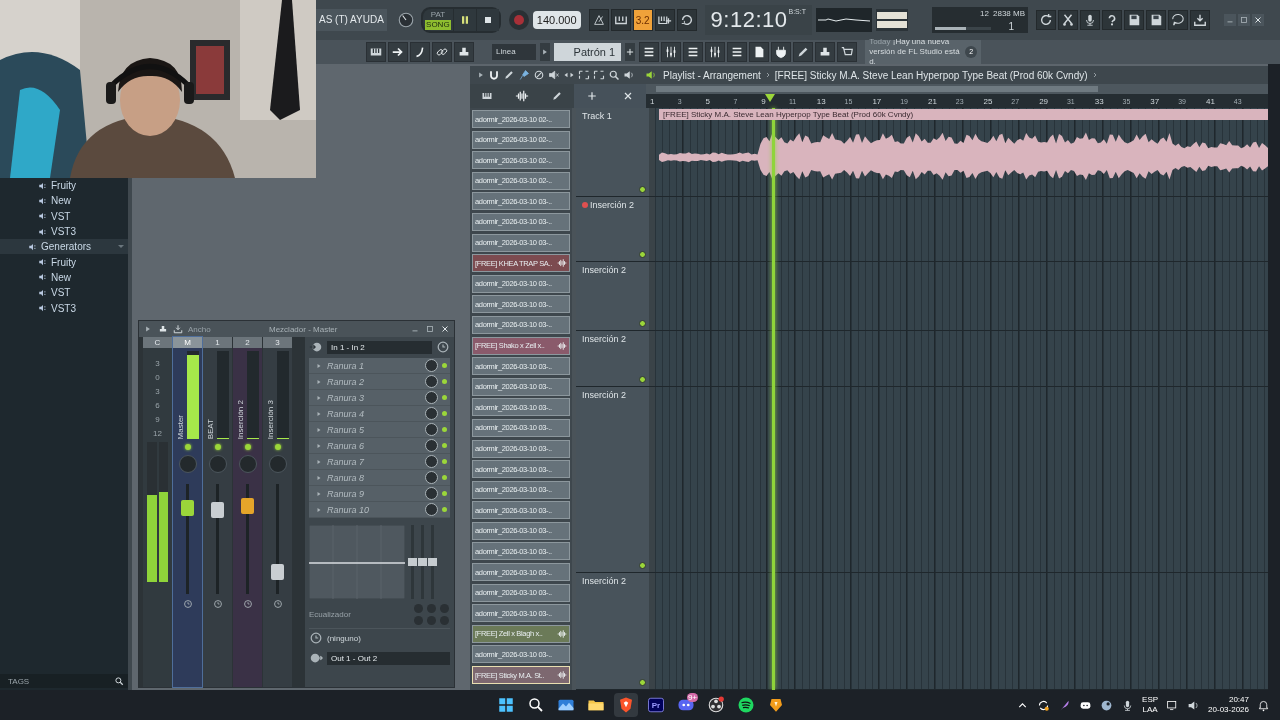 Image resolution: width=1280 pixels, height=720 pixels. Describe the element at coordinates (494, 75) in the screenshot. I see `magnet-tool` at that location.